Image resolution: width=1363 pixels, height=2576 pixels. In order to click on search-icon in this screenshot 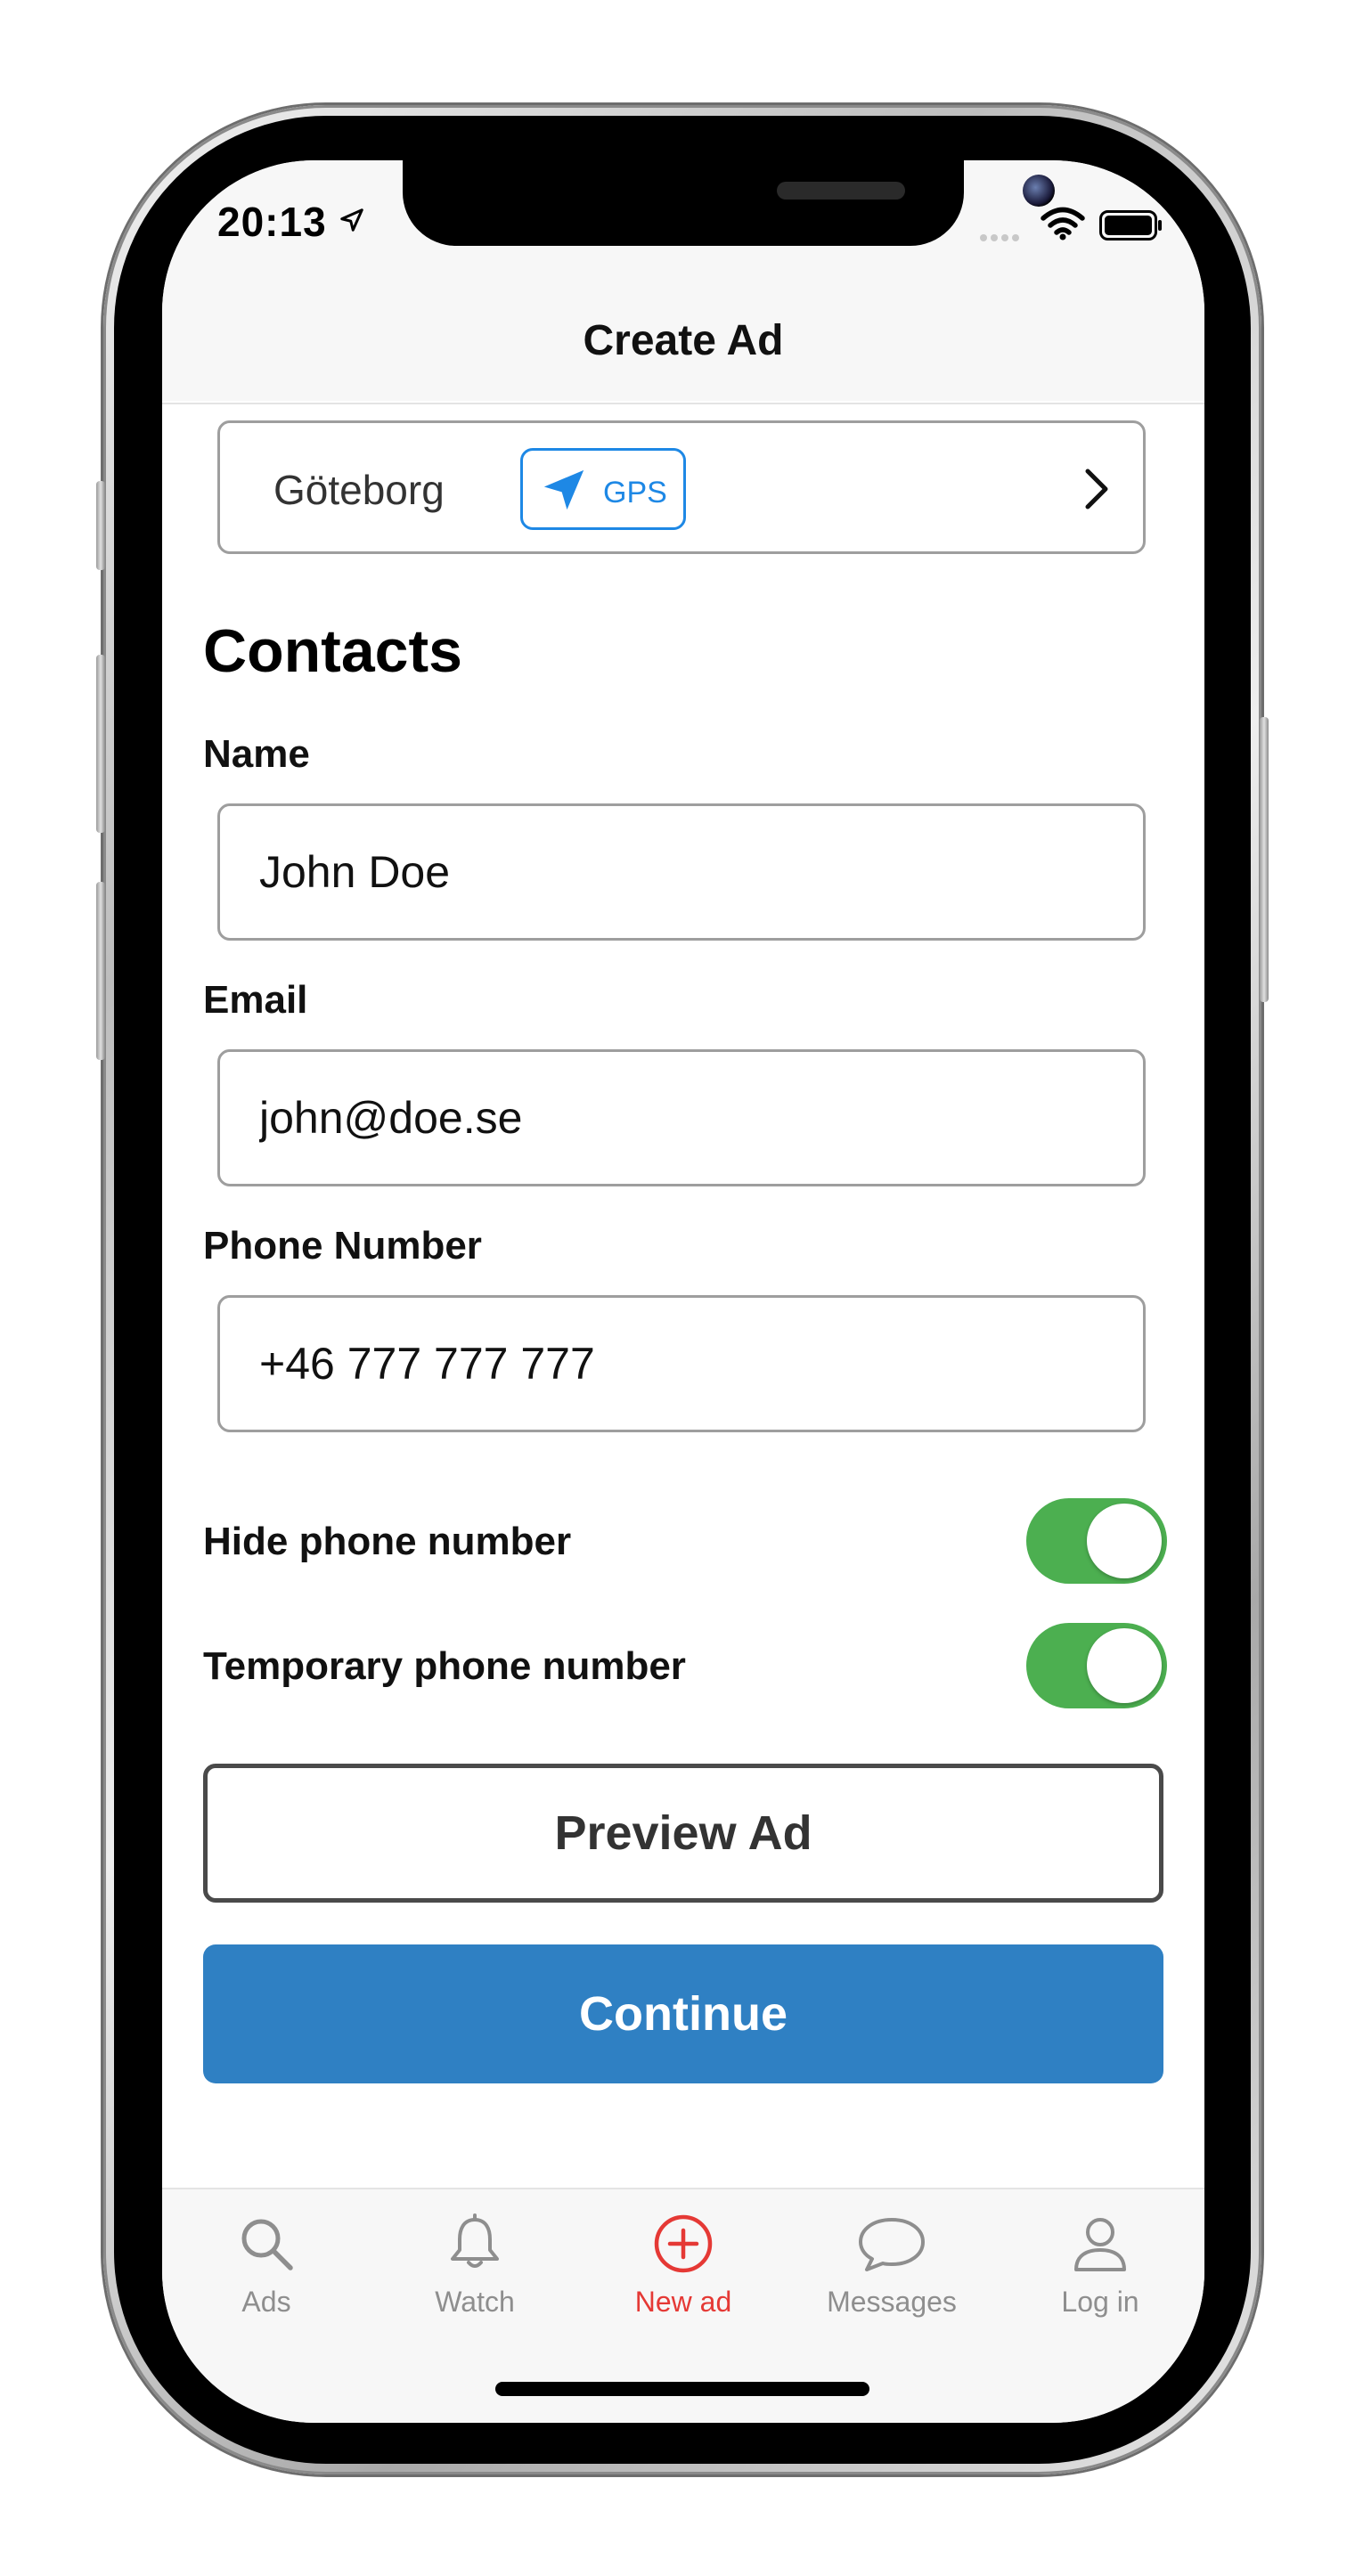, I will do `click(266, 2244)`.